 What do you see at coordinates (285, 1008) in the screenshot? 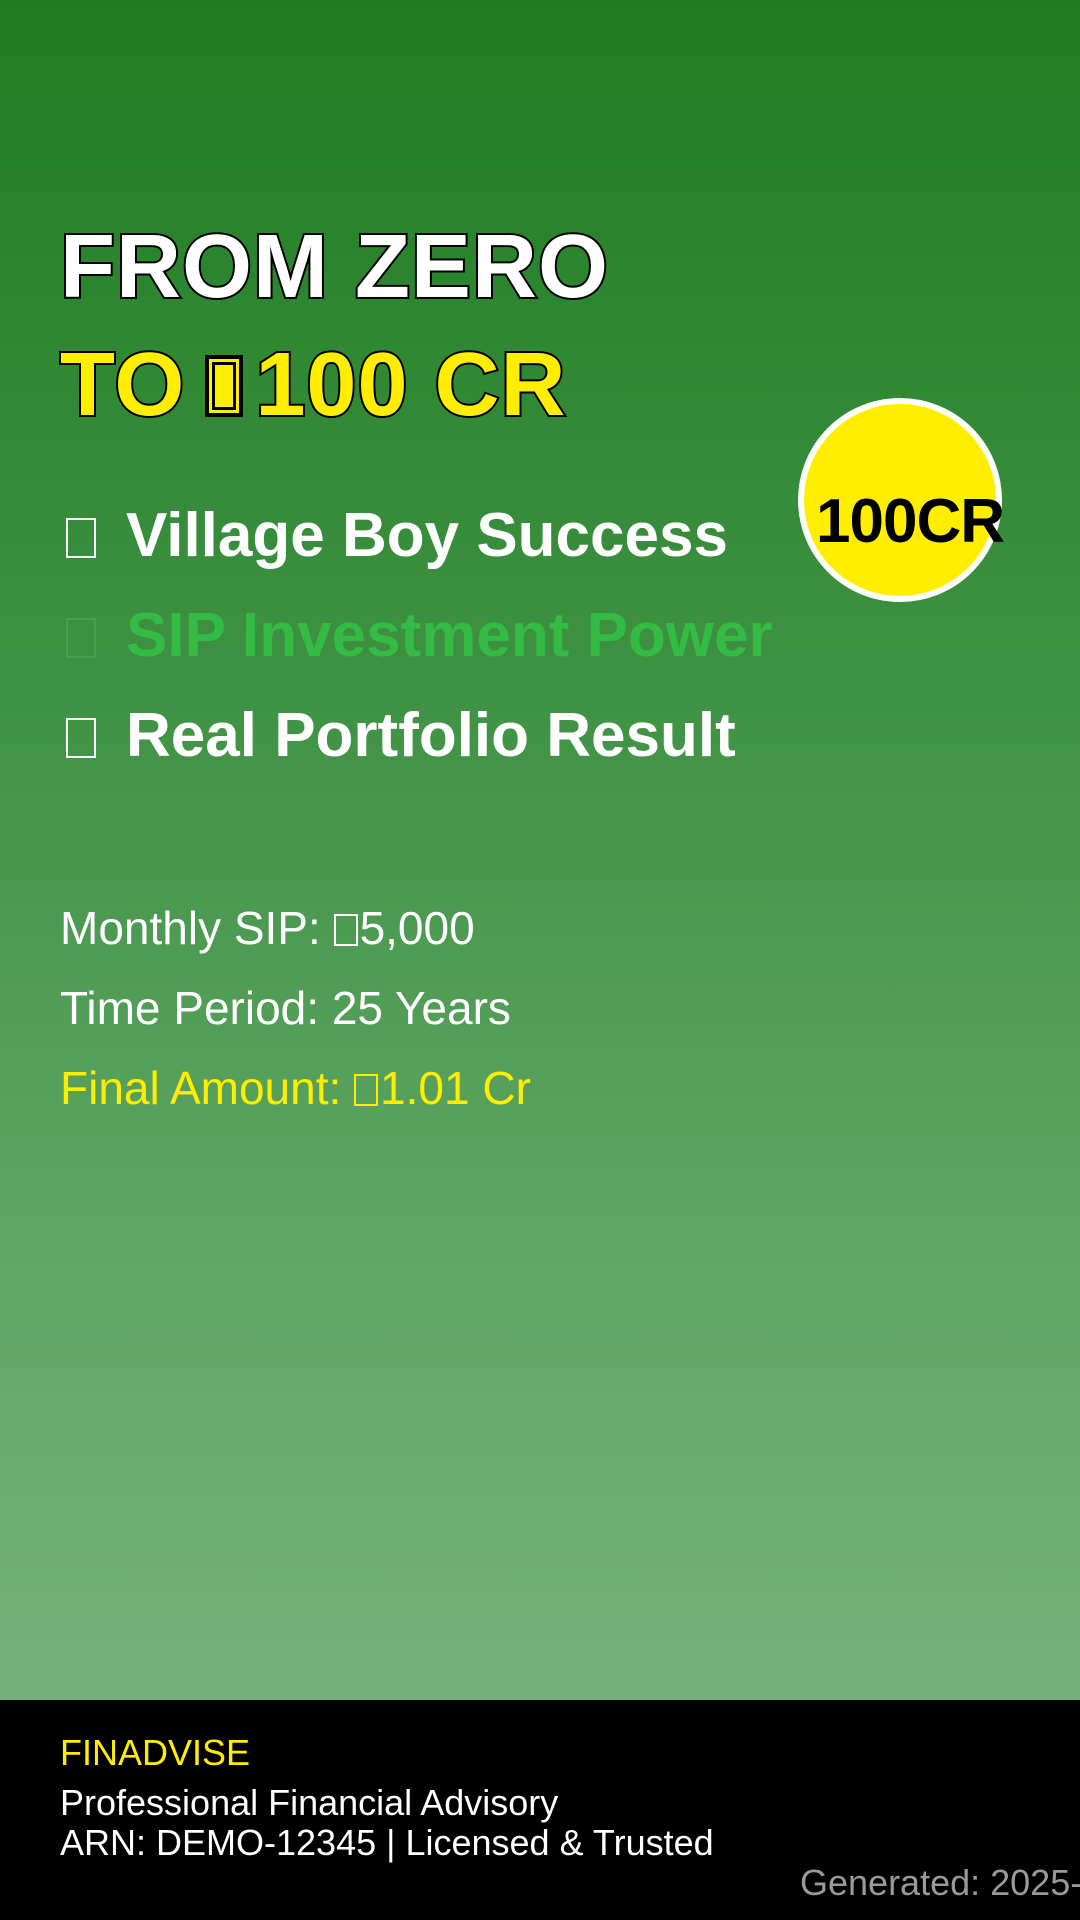
I see `time-period-stat: Time Period: 25 Years` at bounding box center [285, 1008].